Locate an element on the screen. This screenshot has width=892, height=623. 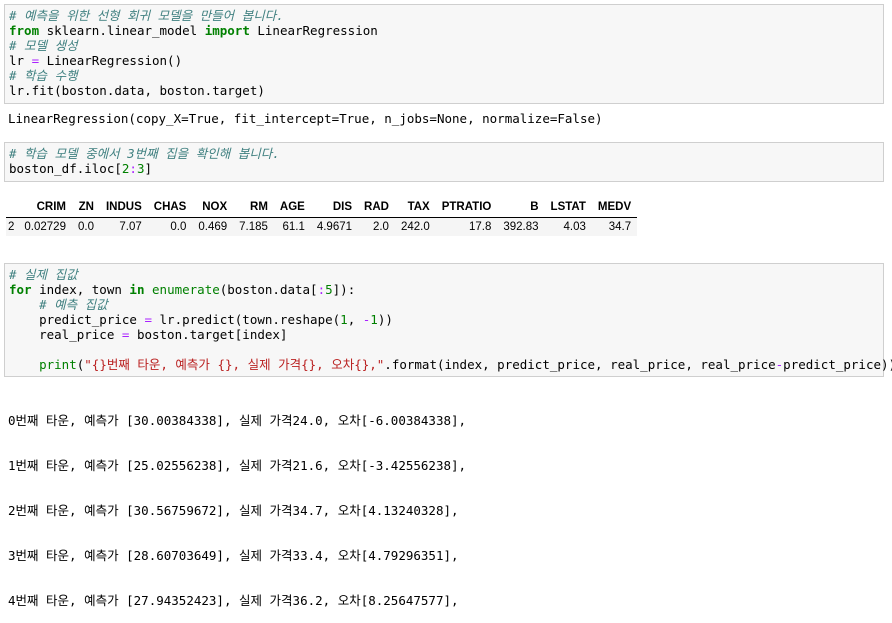
keyword: from is located at coordinates (24, 30).